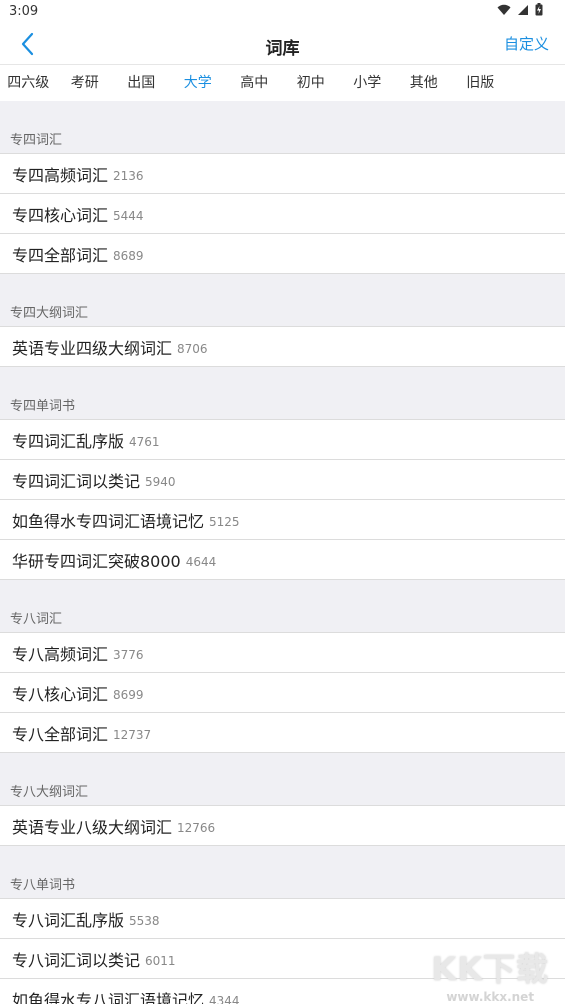 Image resolution: width=565 pixels, height=1004 pixels. Describe the element at coordinates (96, 561) in the screenshot. I see `wordbook-name: 华研专四词汇突破8000` at that location.